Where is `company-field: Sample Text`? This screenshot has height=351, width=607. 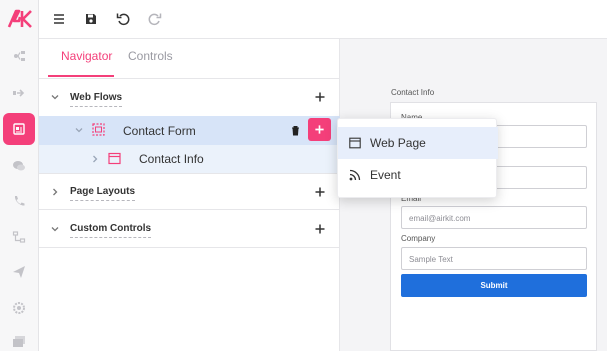 company-field: Sample Text is located at coordinates (494, 258).